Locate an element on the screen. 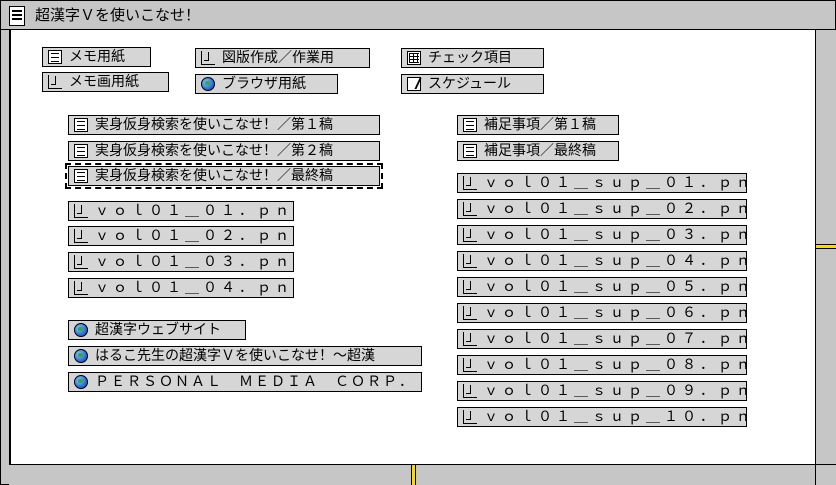 Image resolution: width=836 pixels, height=485 pixels. vobj-browser-paper: ブラウザ用紙 is located at coordinates (266, 84).